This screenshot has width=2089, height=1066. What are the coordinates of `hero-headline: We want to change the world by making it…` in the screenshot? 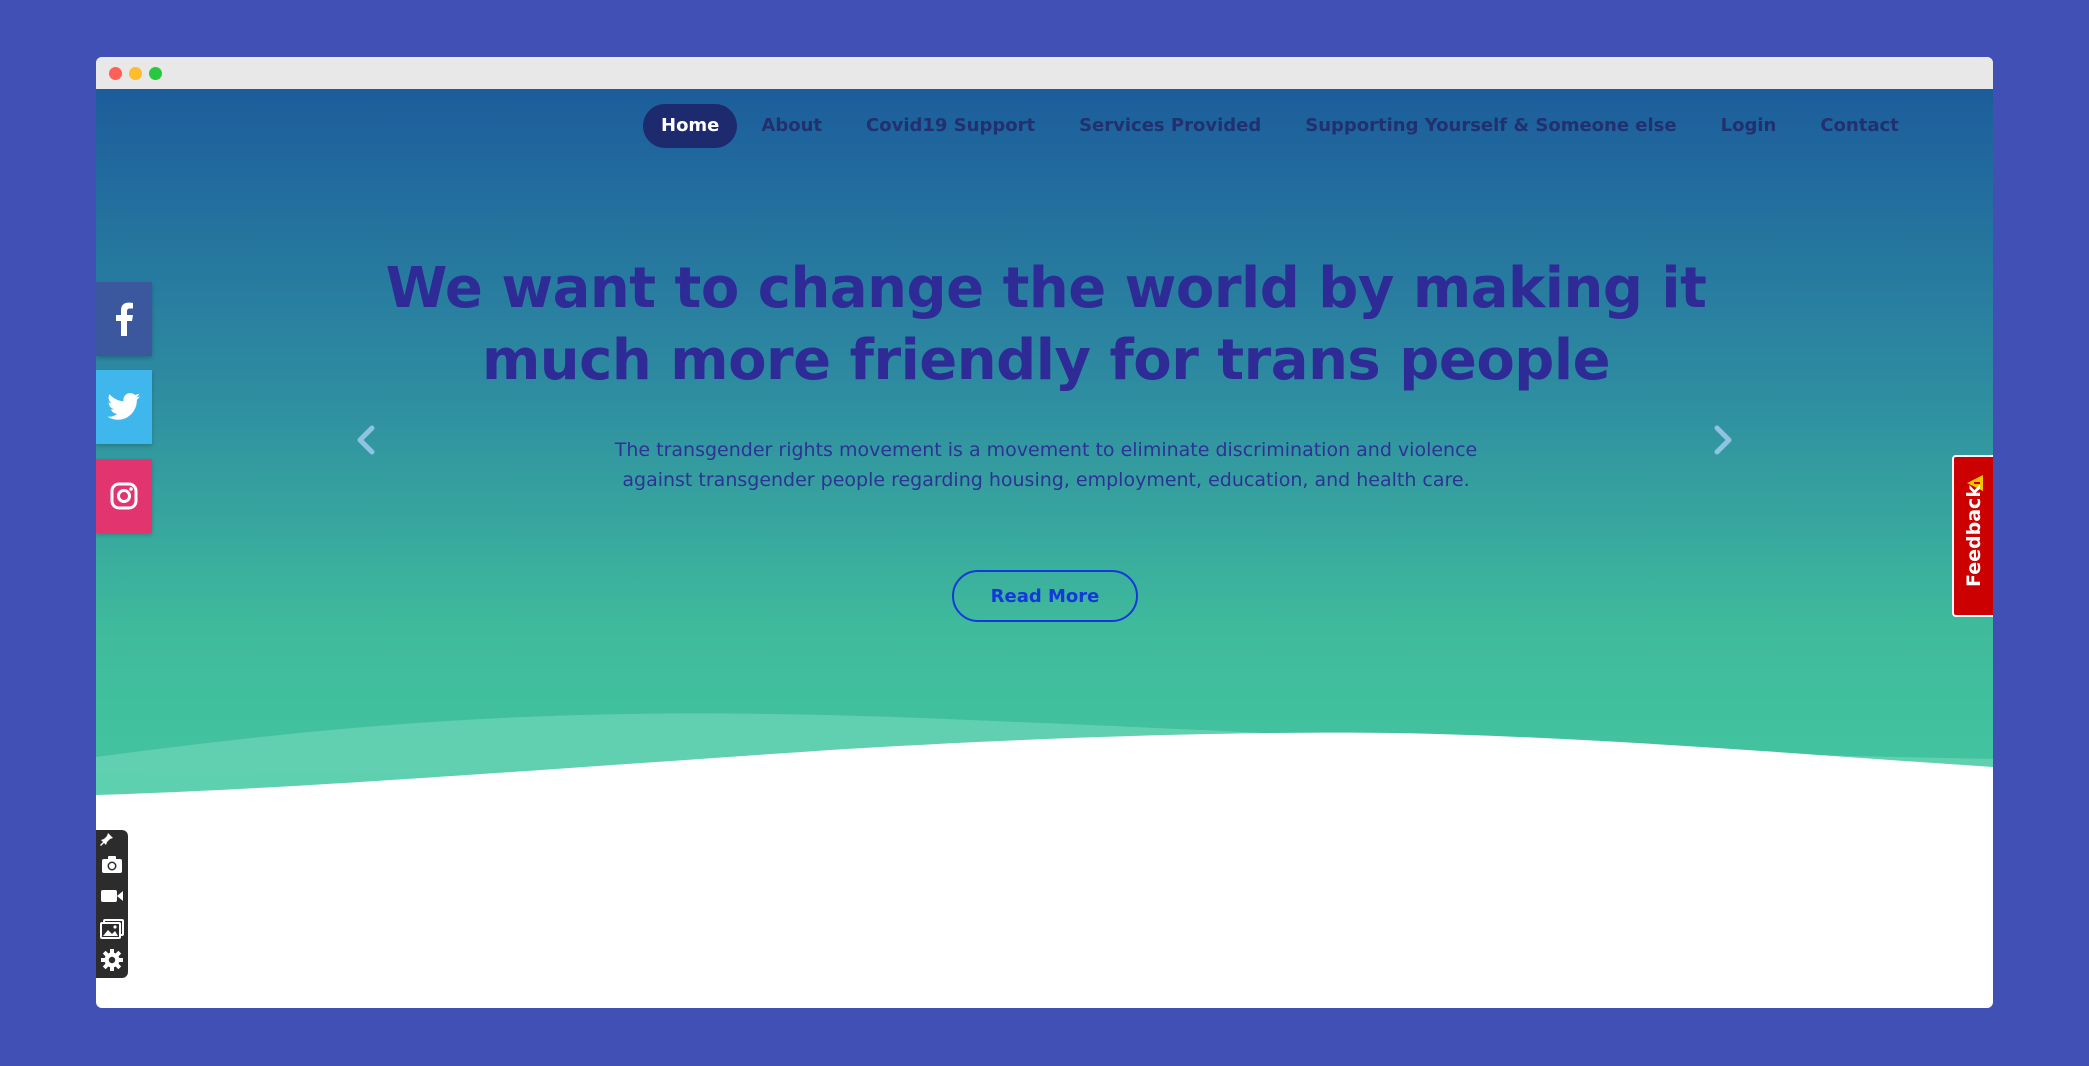 It's located at (1046, 324).